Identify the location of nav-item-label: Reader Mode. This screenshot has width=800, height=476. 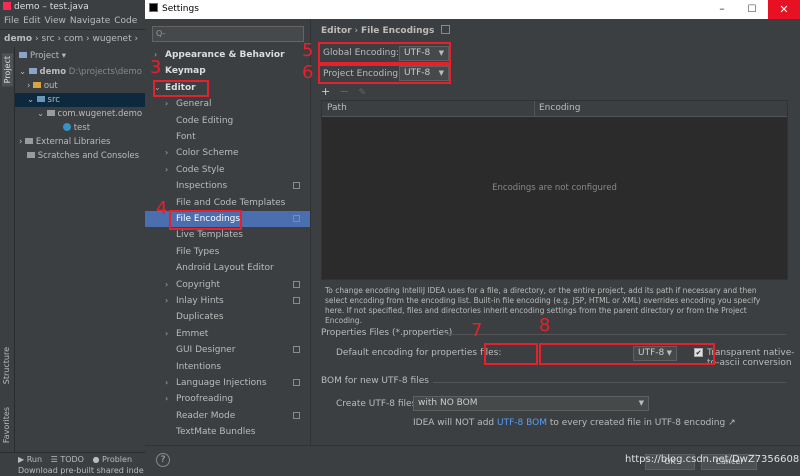
(206, 415).